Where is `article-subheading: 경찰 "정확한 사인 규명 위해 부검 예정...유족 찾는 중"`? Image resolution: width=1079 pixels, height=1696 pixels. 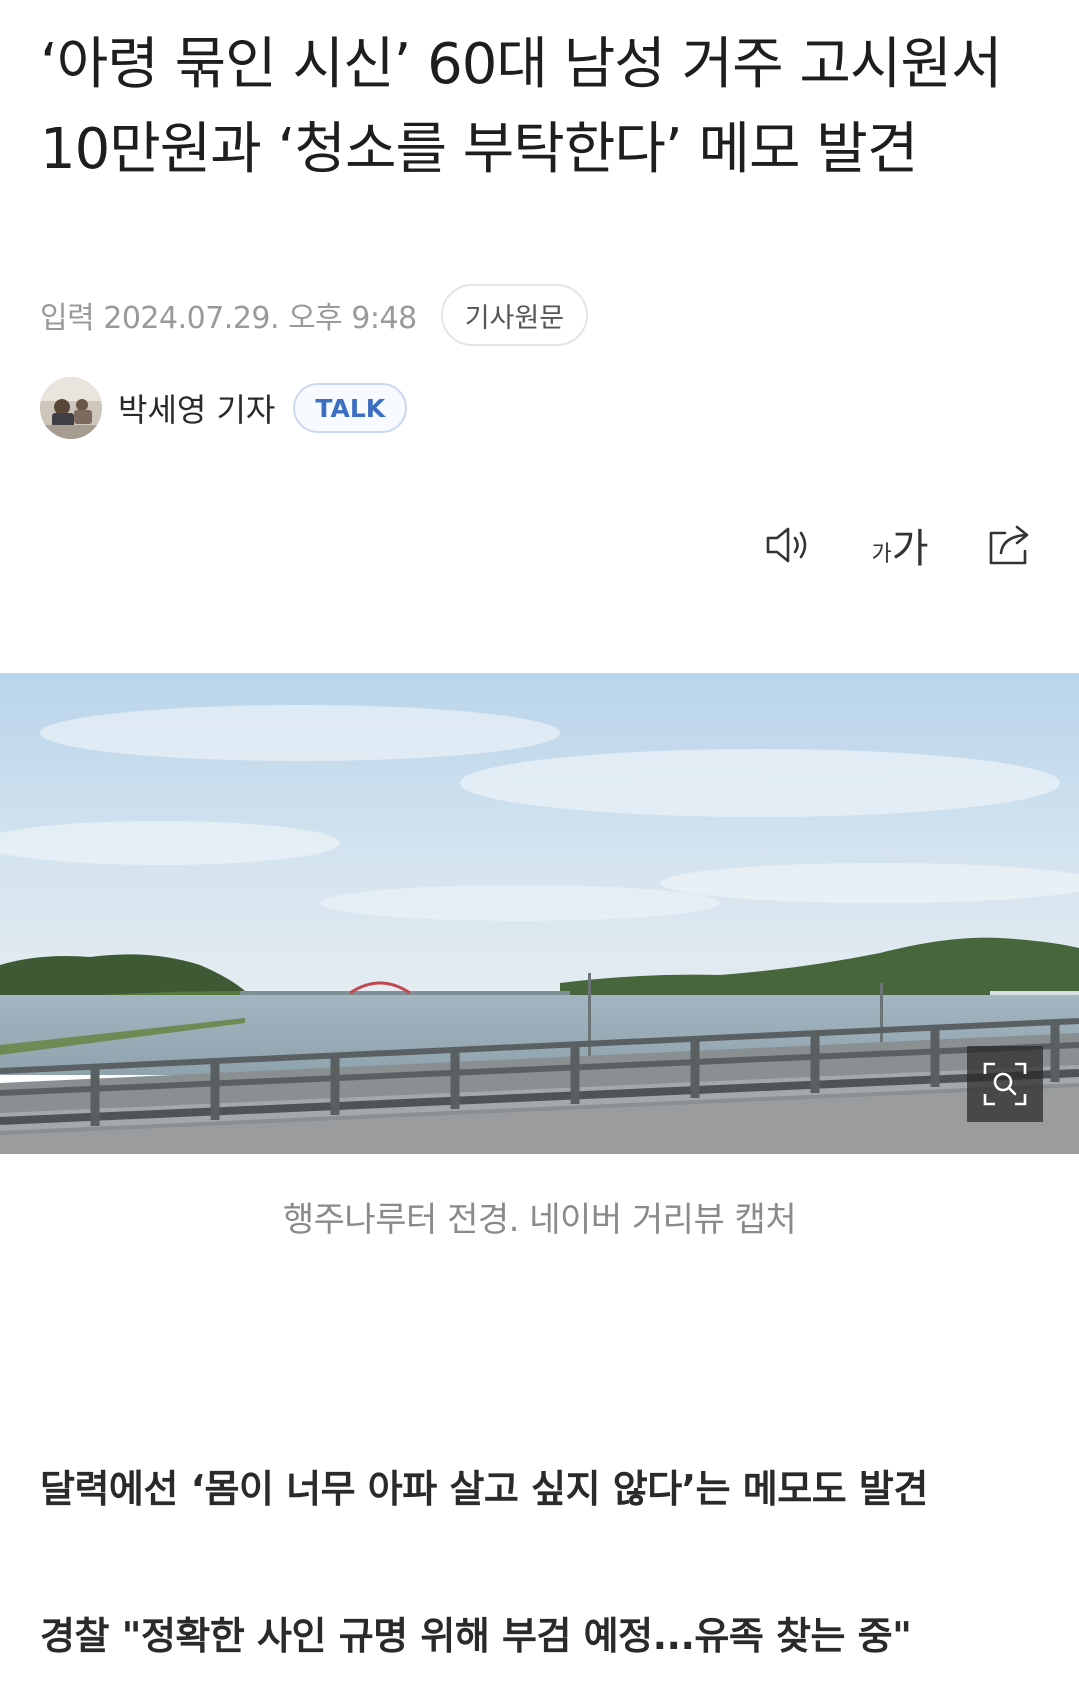
article-subheading: 경찰 "정확한 사인 규명 위해 부검 예정...유족 찾는 중" is located at coordinates (476, 1636).